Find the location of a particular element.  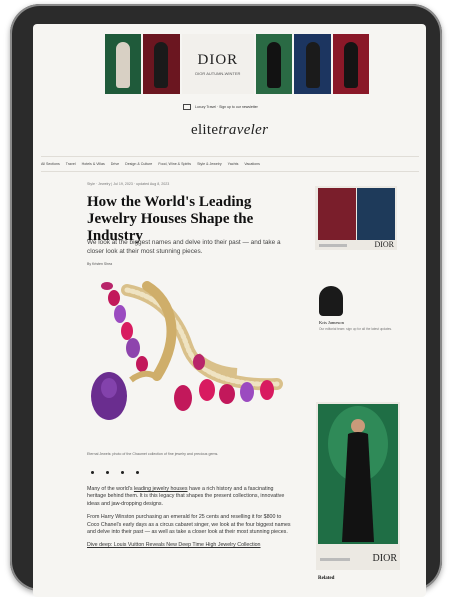

ad-tagline: DIOR AUTUMN-WINTER is located at coordinates (218, 73).